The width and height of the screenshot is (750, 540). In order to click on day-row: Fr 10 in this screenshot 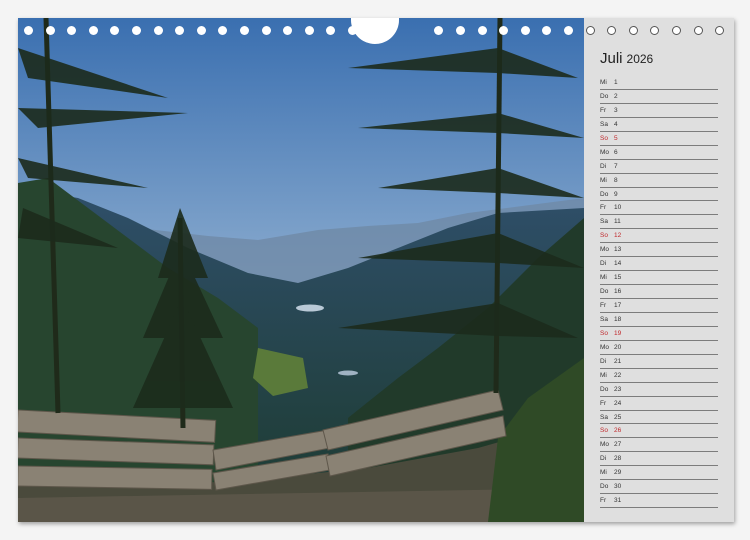, I will do `click(659, 208)`.